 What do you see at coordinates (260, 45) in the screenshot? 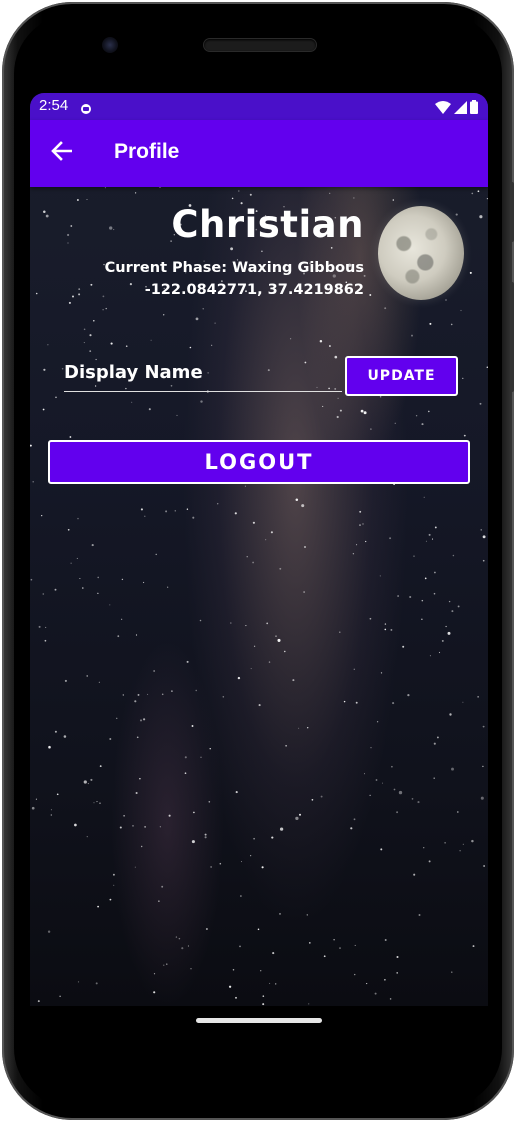
I see `earpiece-speaker` at bounding box center [260, 45].